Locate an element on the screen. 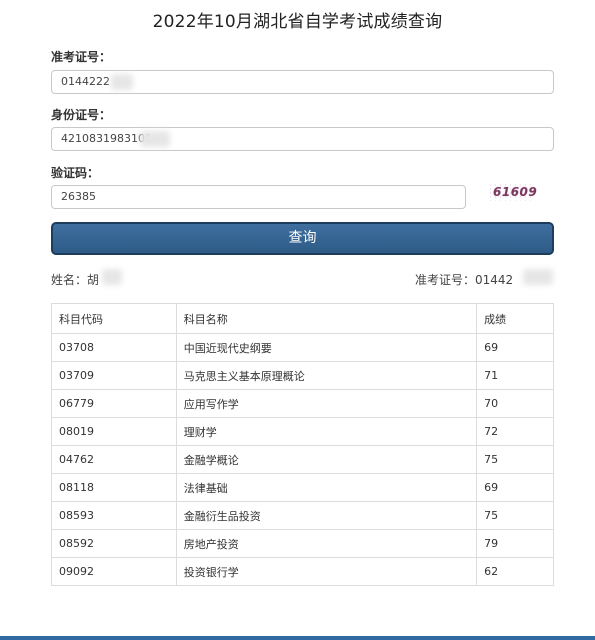 The width and height of the screenshot is (595, 640). id-card-value: 4210831983101 is located at coordinates (106, 138).